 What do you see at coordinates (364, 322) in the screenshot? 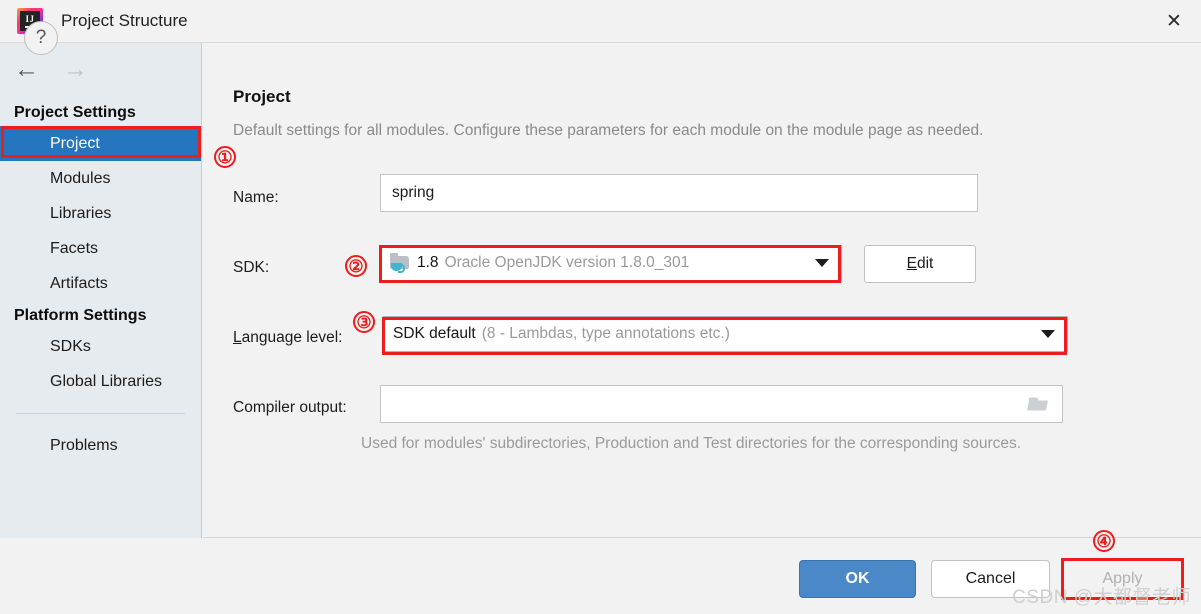
I see `annotation-marker-3: ③` at bounding box center [364, 322].